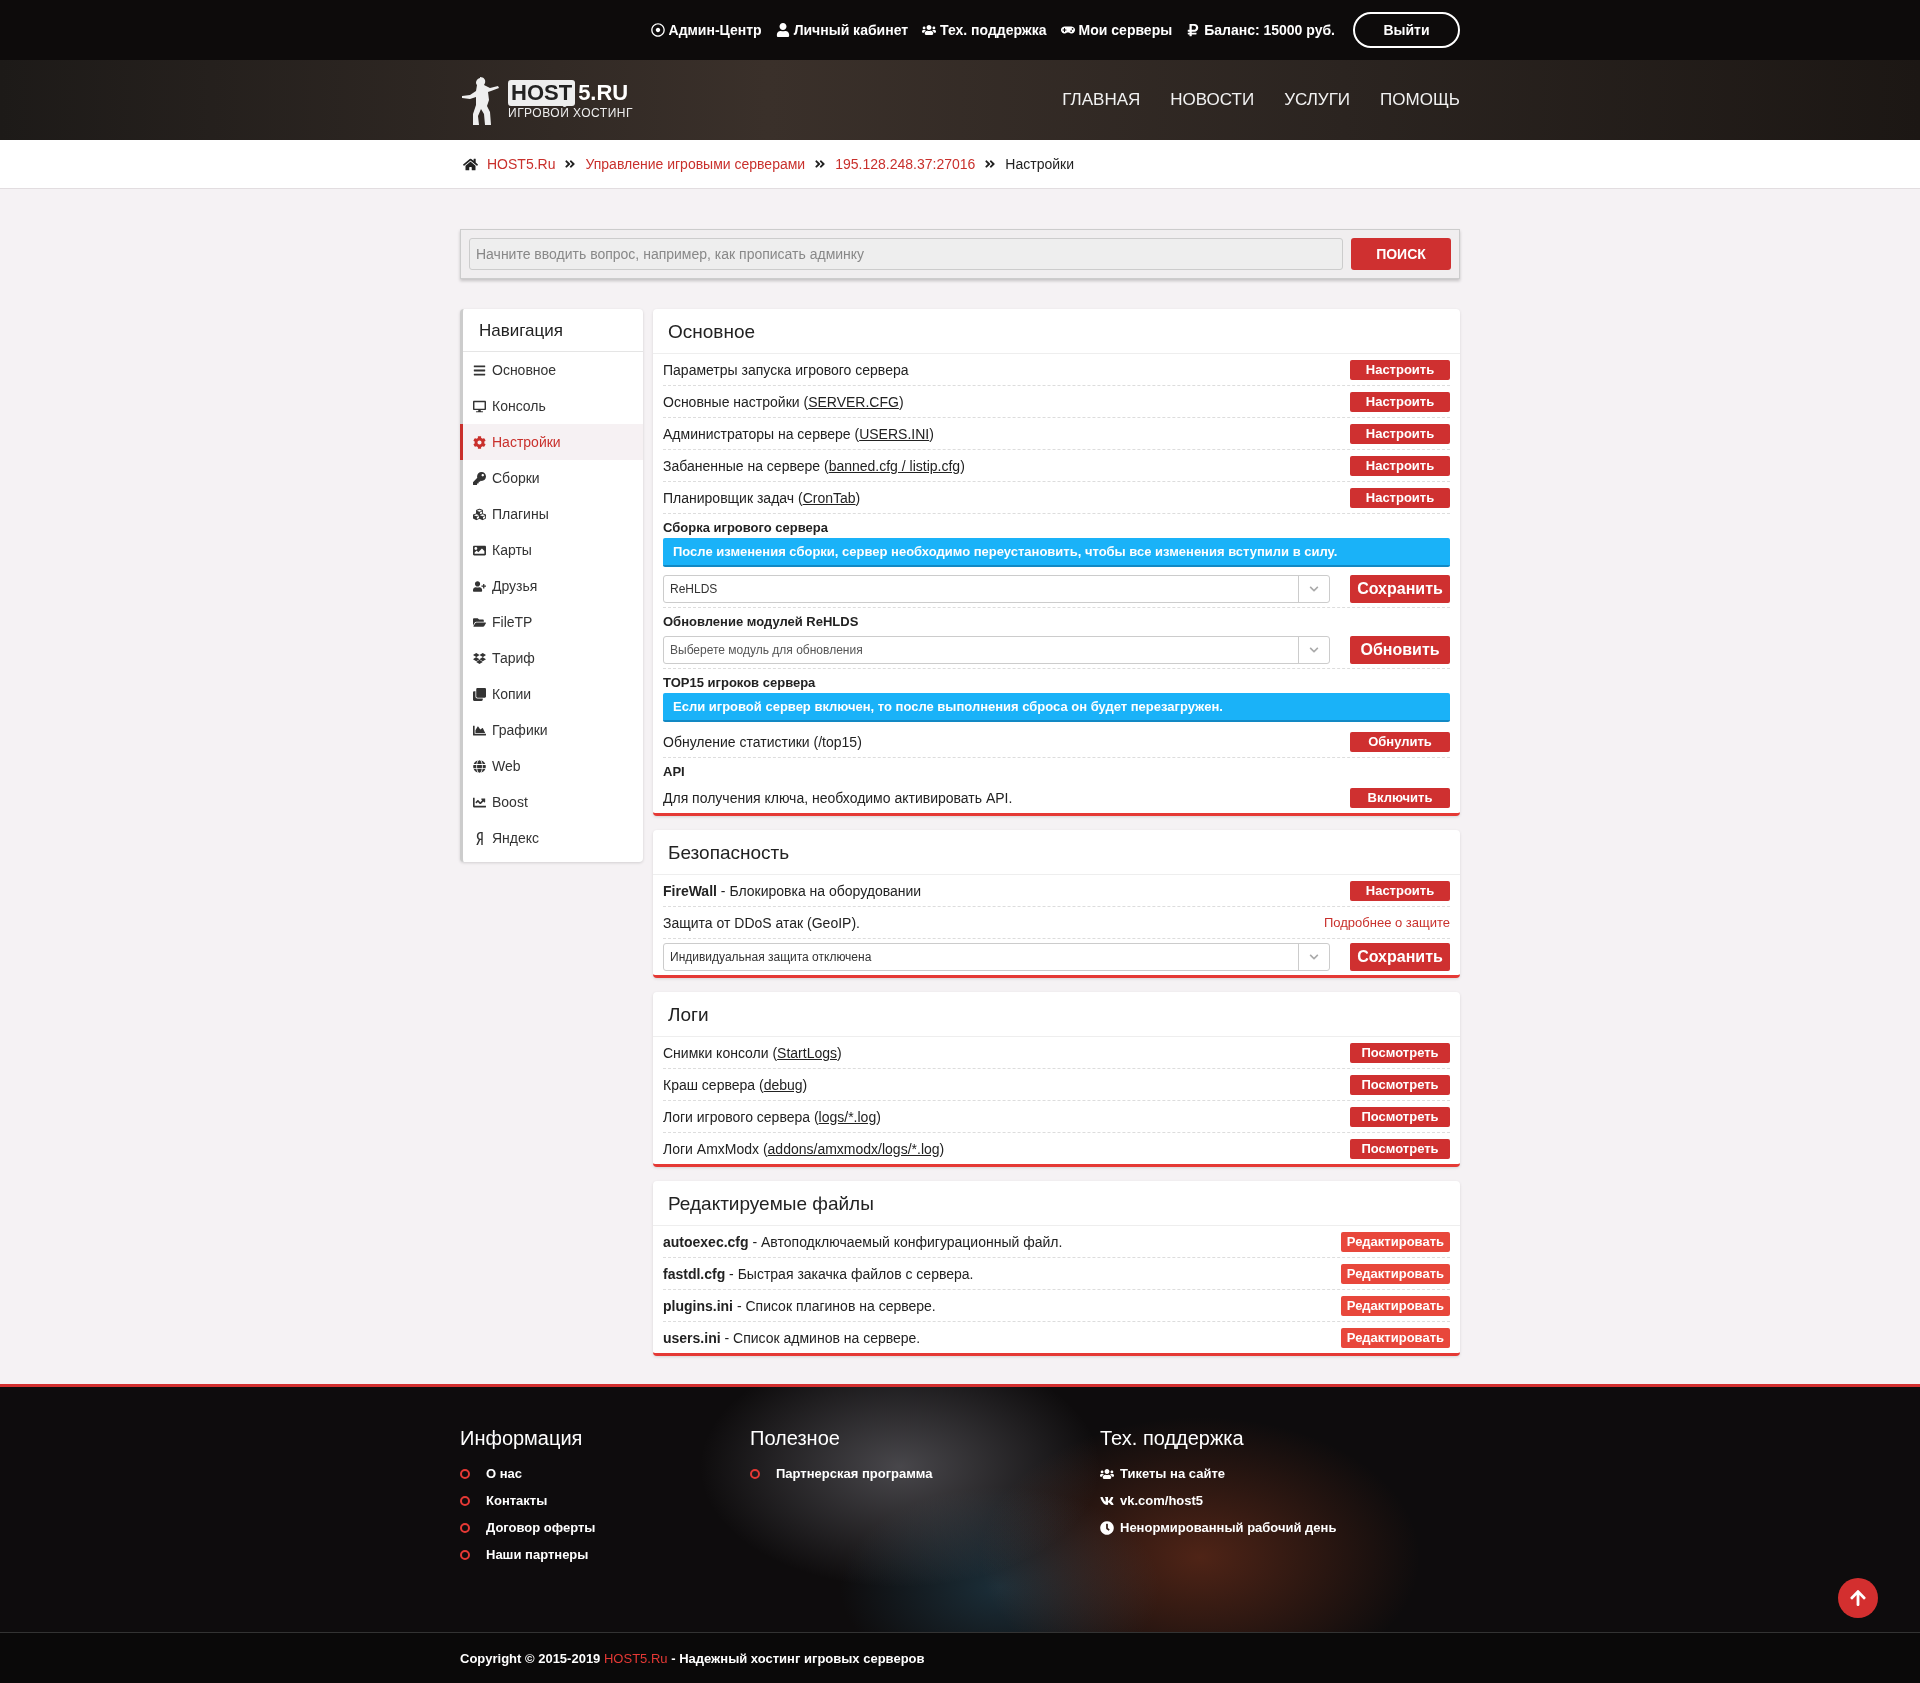 Image resolution: width=1920 pixels, height=1683 pixels. What do you see at coordinates (792, 1337) in the screenshot?
I see `row-label: users.ini - Список админов на сервере.` at bounding box center [792, 1337].